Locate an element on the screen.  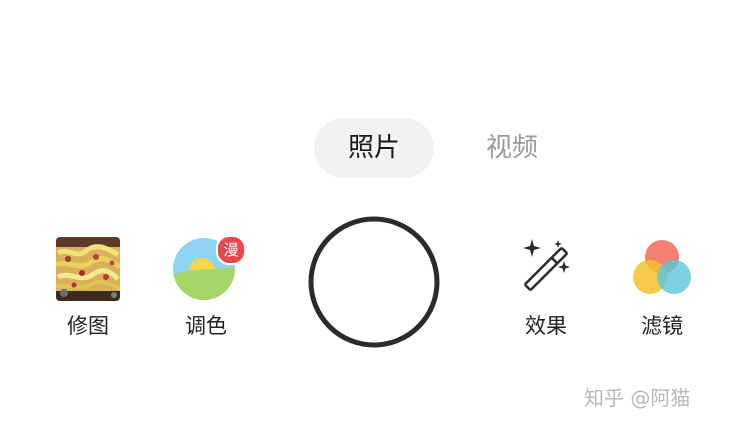
shutter-button is located at coordinates (374, 282).